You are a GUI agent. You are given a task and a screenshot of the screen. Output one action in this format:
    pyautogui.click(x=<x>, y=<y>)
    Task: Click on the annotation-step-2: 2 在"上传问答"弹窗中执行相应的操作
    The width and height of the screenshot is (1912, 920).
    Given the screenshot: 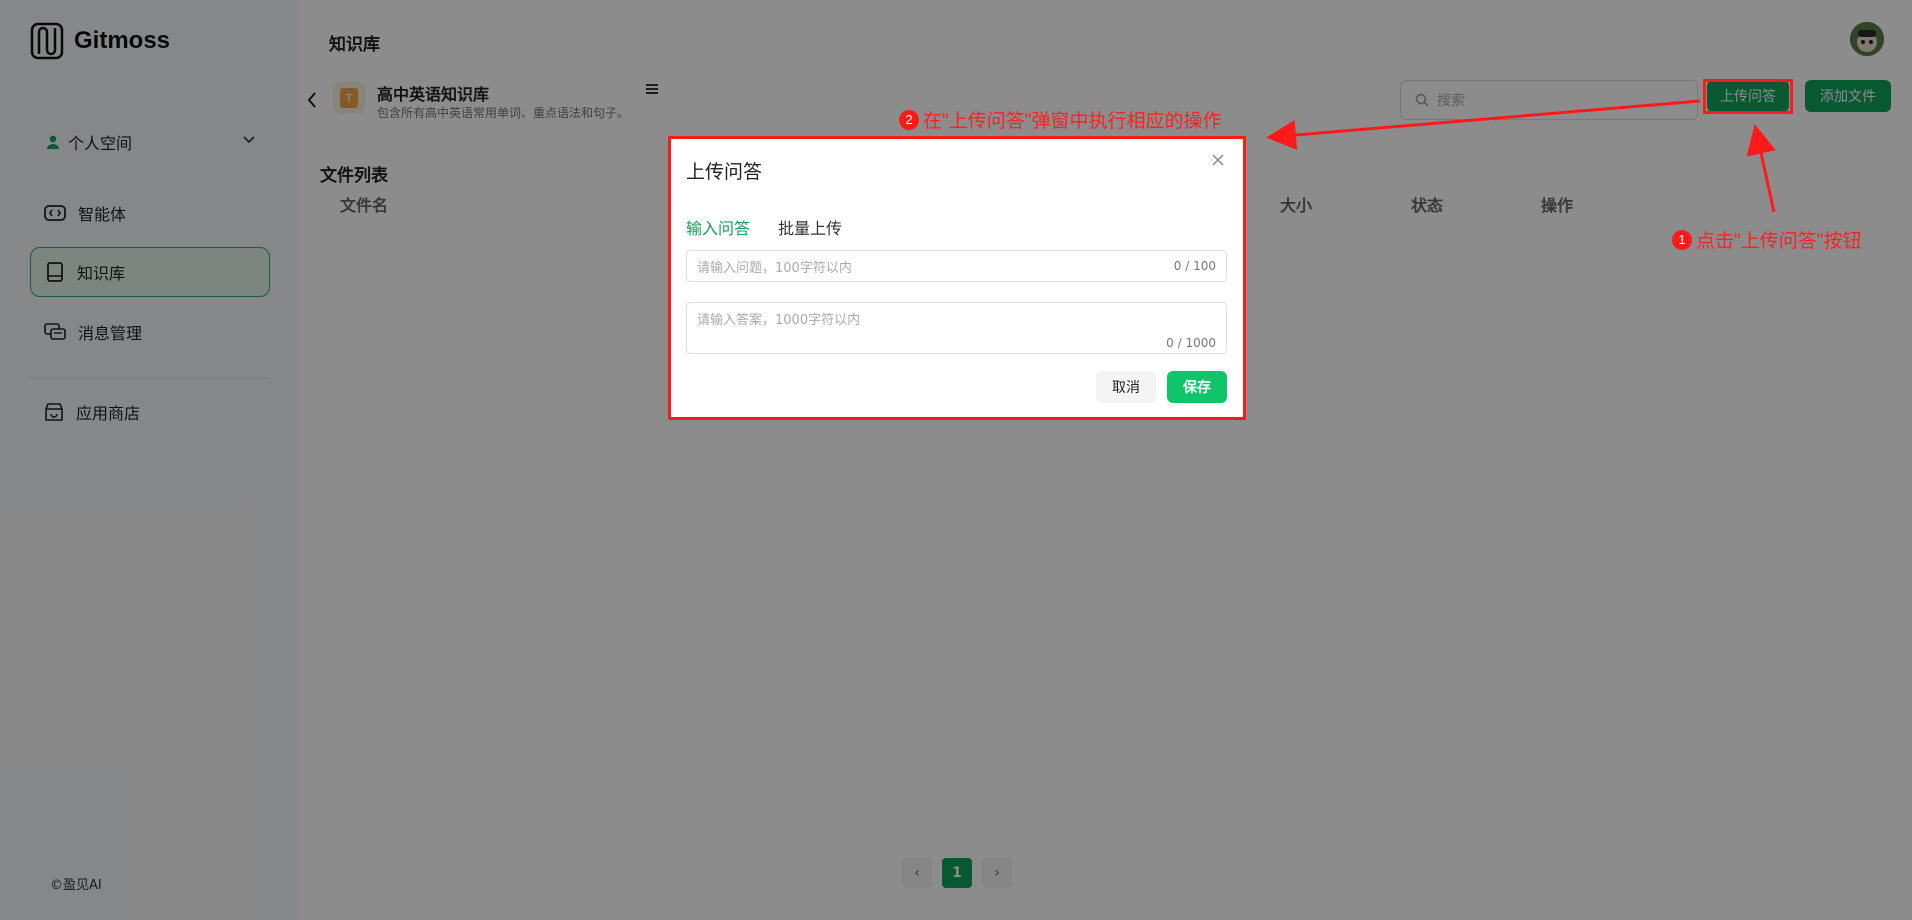 What is the action you would take?
    pyautogui.click(x=1060, y=119)
    